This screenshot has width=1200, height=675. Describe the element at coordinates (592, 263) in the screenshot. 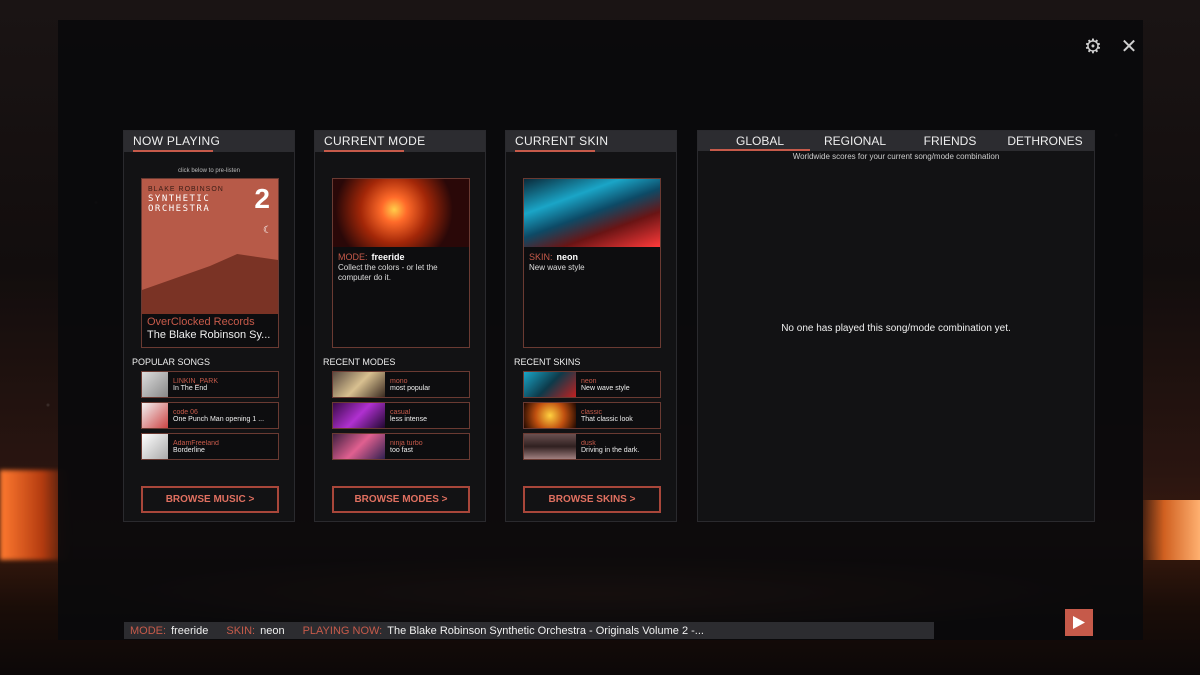

I see `current-skin-card: SKIN: neon New wave style` at that location.